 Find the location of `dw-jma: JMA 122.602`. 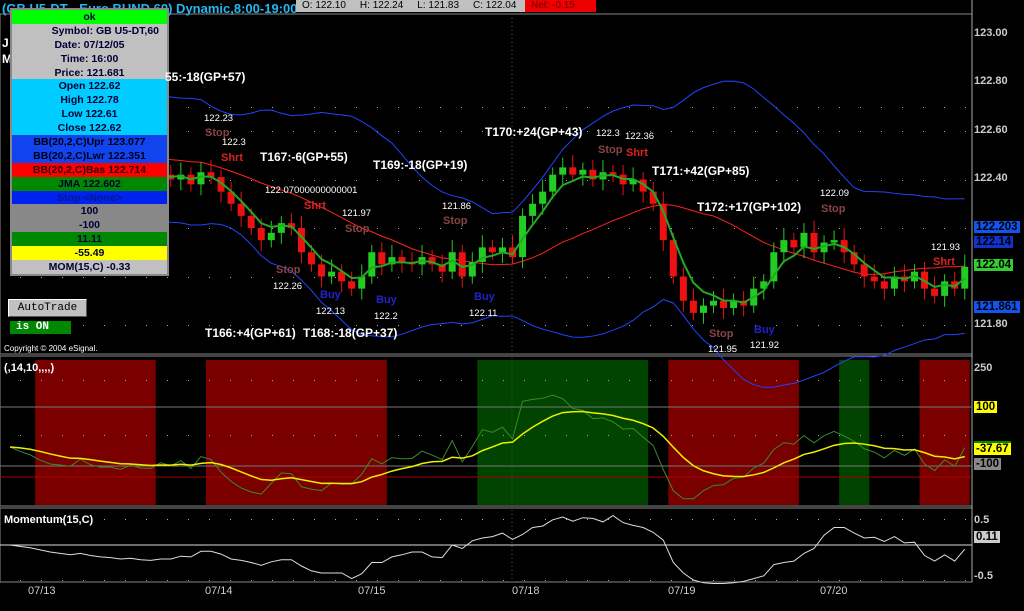

dw-jma: JMA 122.602 is located at coordinates (89, 183).